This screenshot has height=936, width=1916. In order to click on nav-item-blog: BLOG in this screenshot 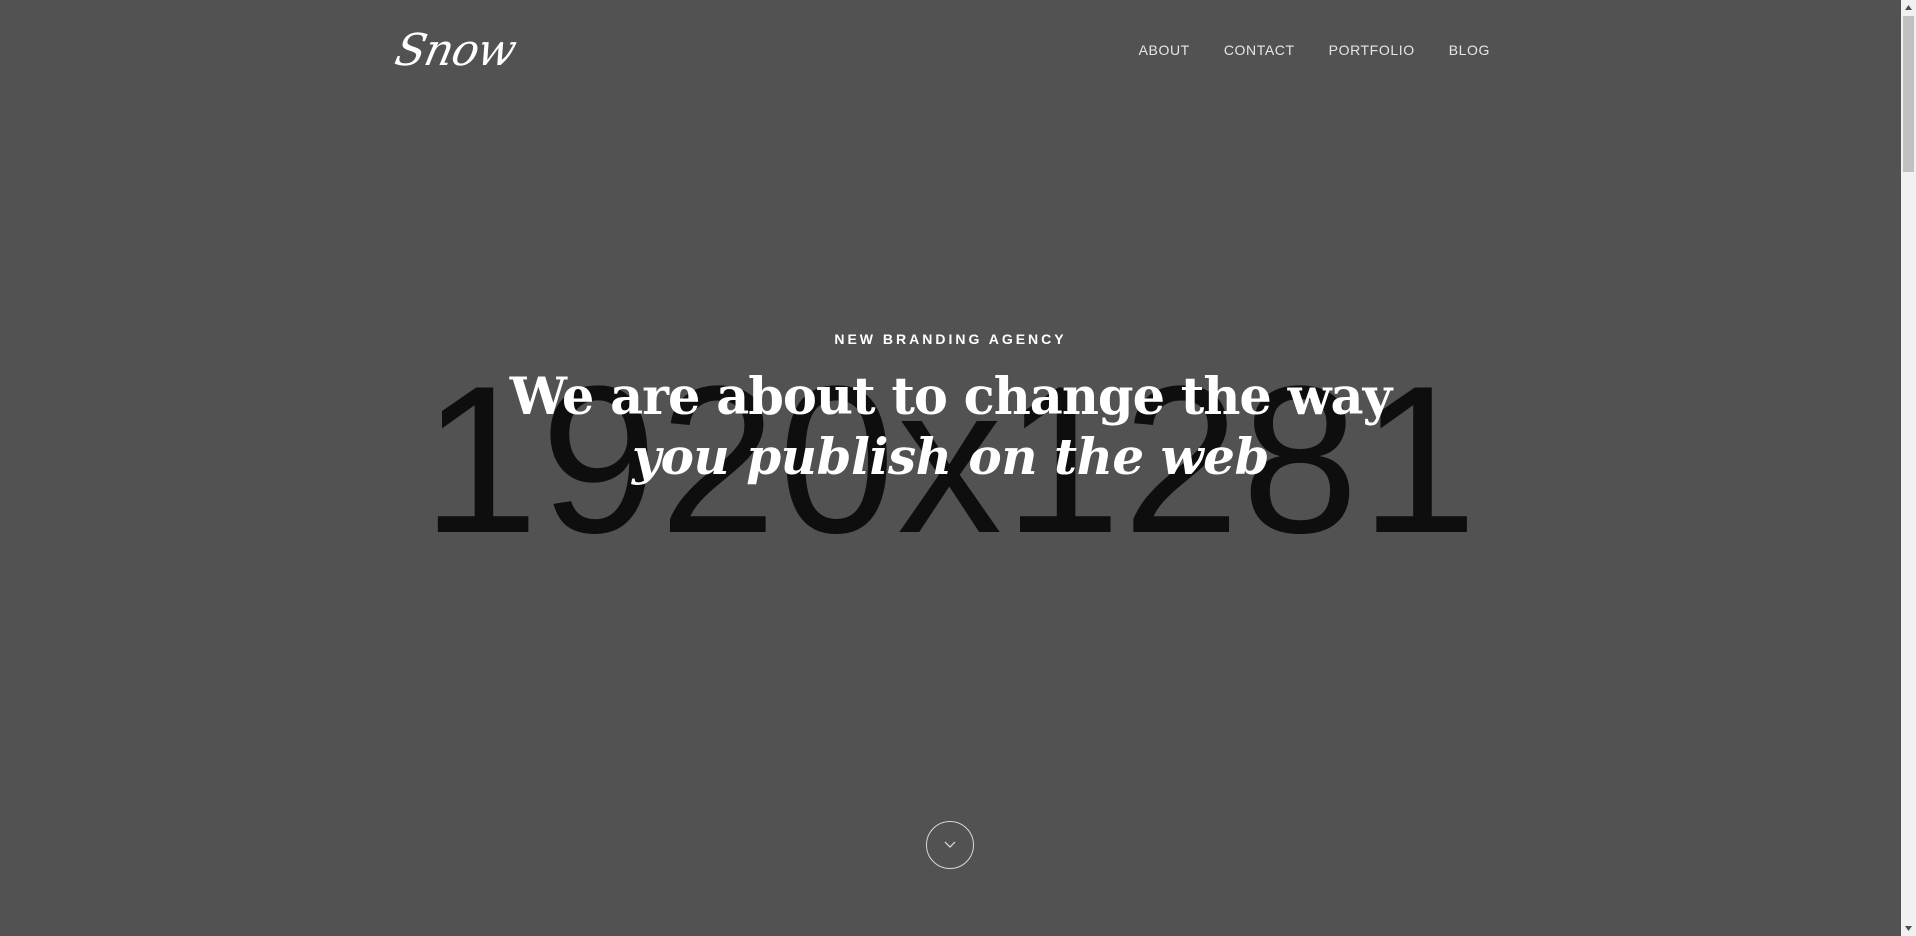, I will do `click(1469, 50)`.